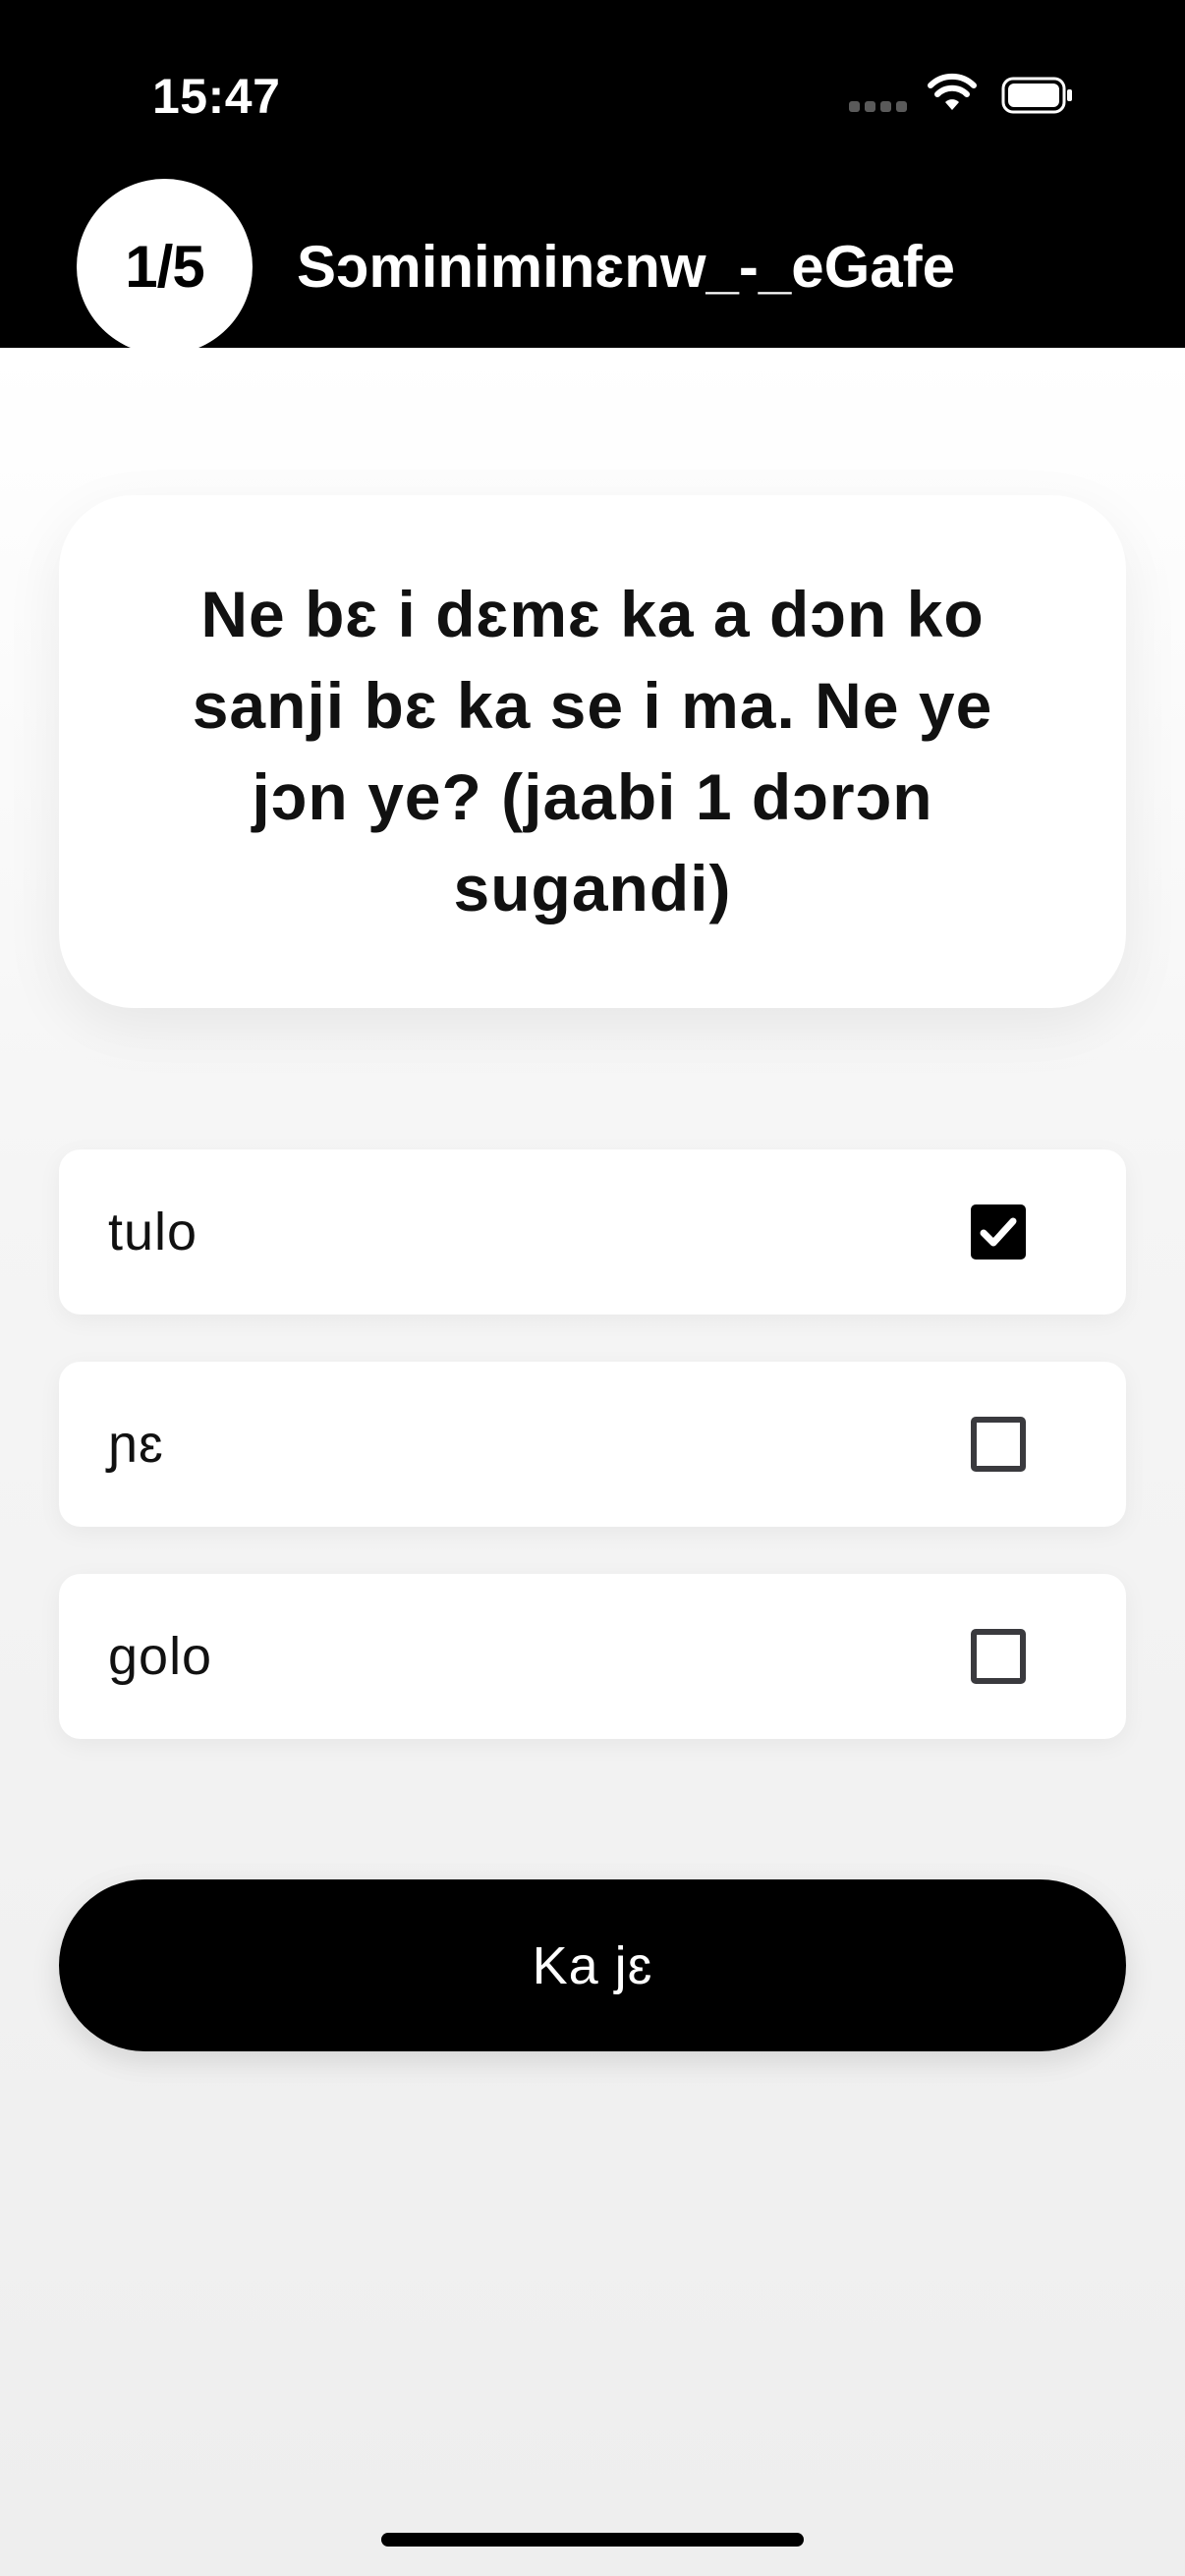 The width and height of the screenshot is (1185, 2576). I want to click on wifi-icon, so click(953, 91).